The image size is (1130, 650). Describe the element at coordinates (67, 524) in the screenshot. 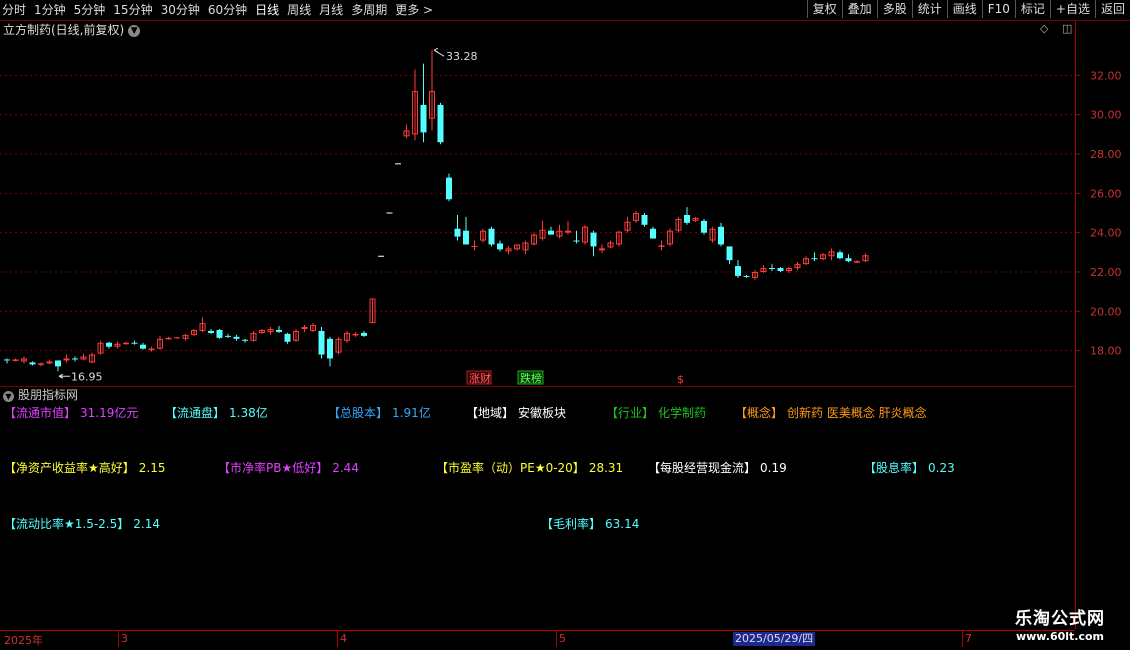

I see `info-key: 【流动比率★1.5-2.5】` at that location.